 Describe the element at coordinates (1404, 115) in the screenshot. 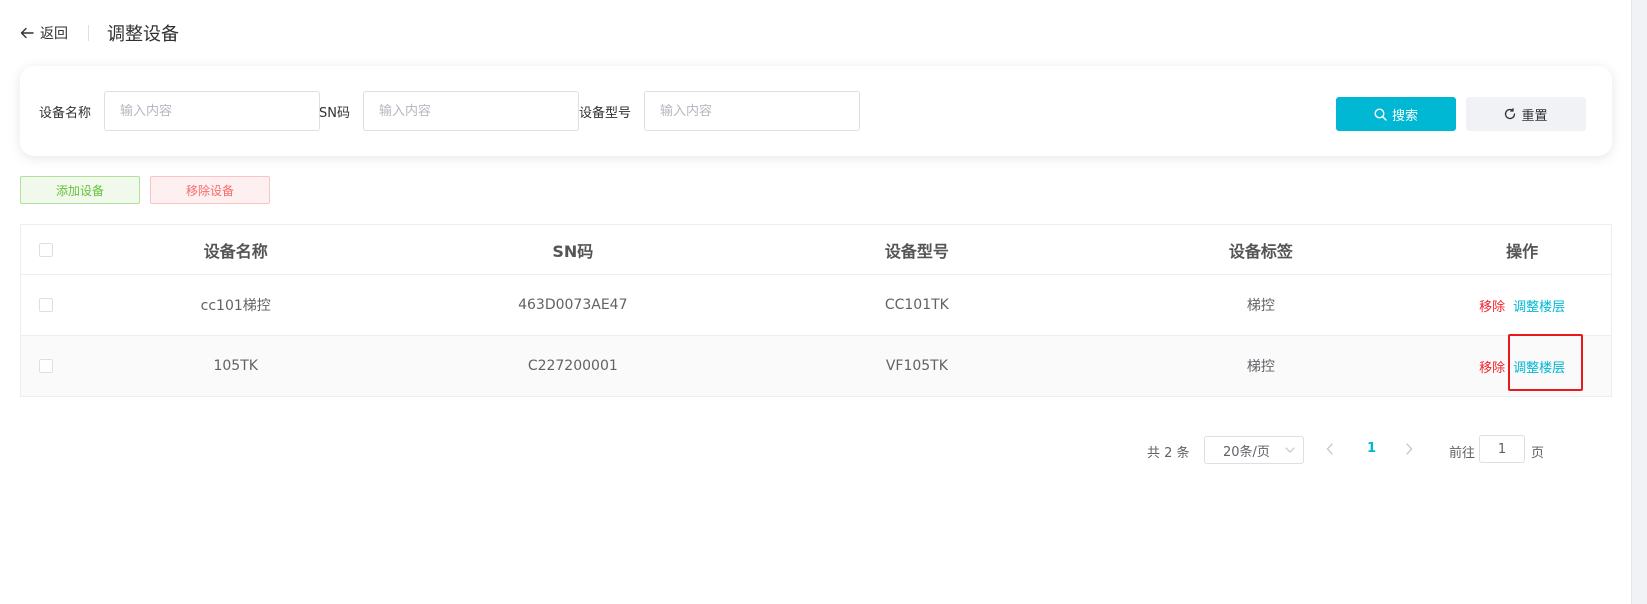

I see `search-button-label: 搜索` at that location.